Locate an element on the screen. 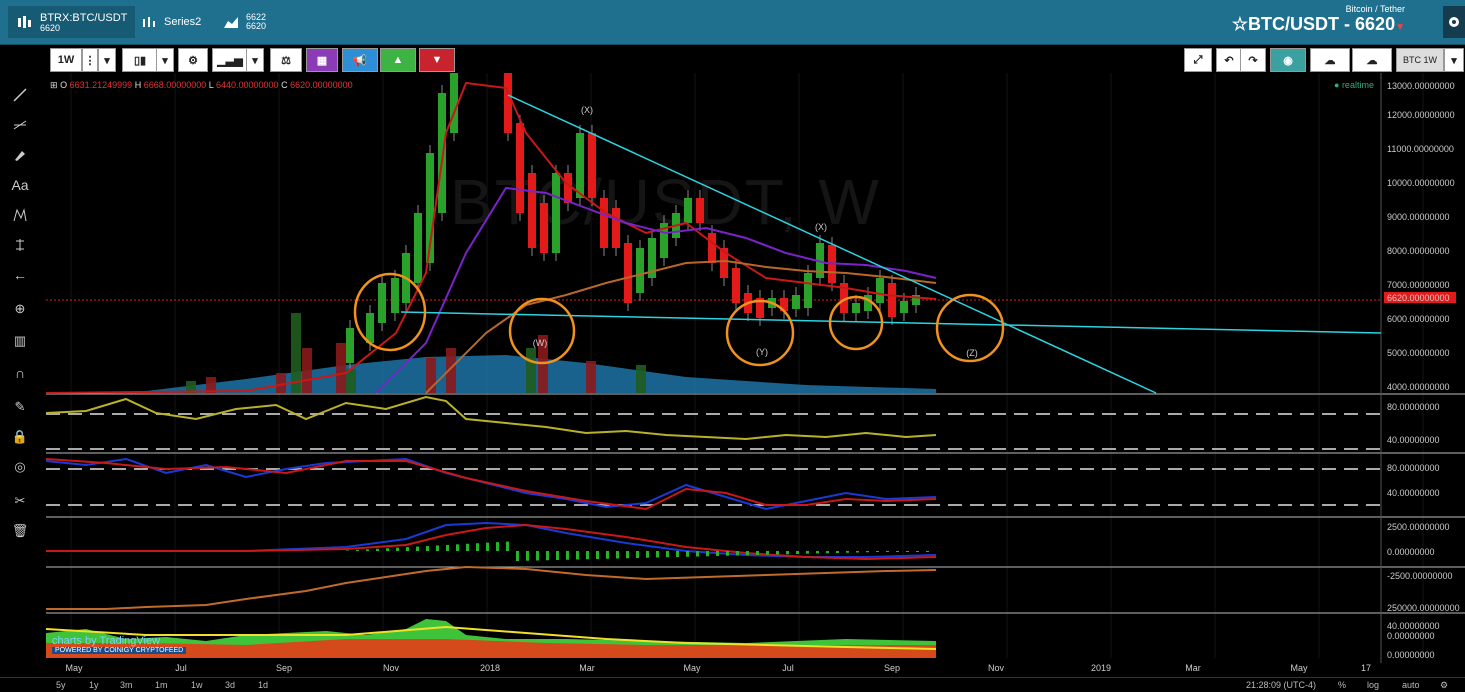 This screenshot has height=692, width=1465. ind2-axis-label: 80.00000000 is located at coordinates (1413, 468).